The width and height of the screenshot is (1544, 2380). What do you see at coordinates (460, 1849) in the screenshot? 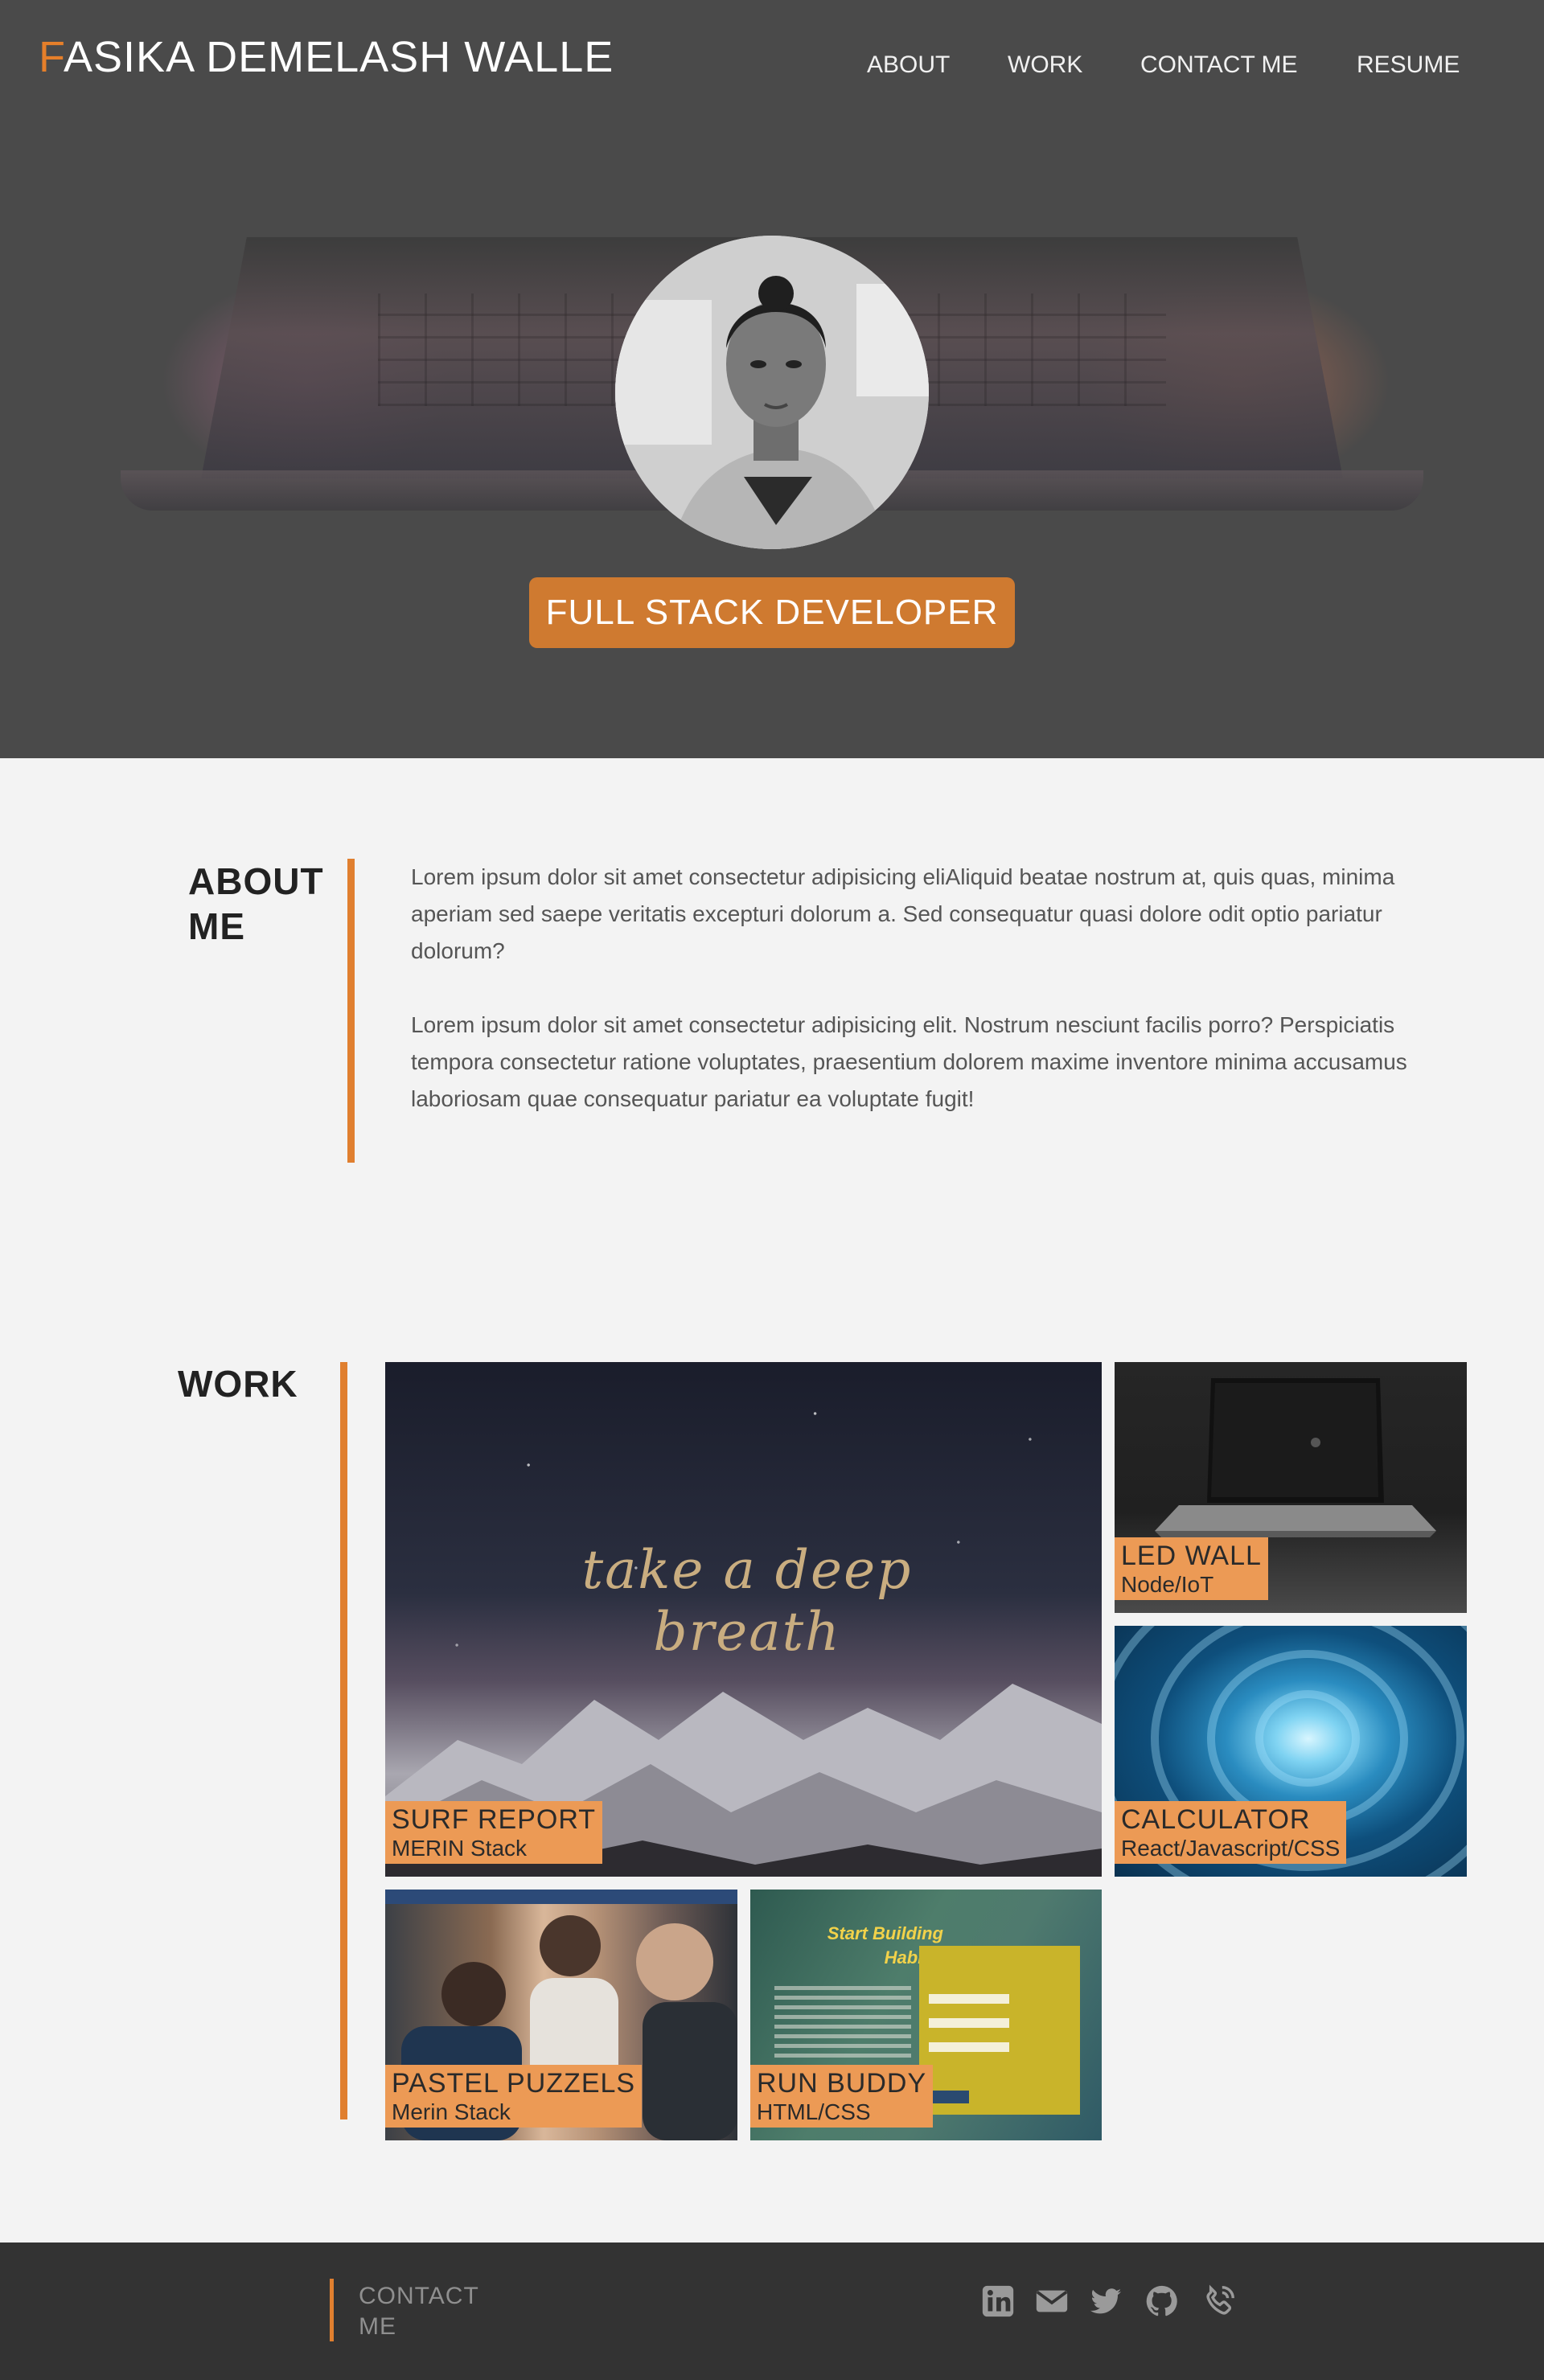
I see `project-stack: MERIN Stack` at bounding box center [460, 1849].